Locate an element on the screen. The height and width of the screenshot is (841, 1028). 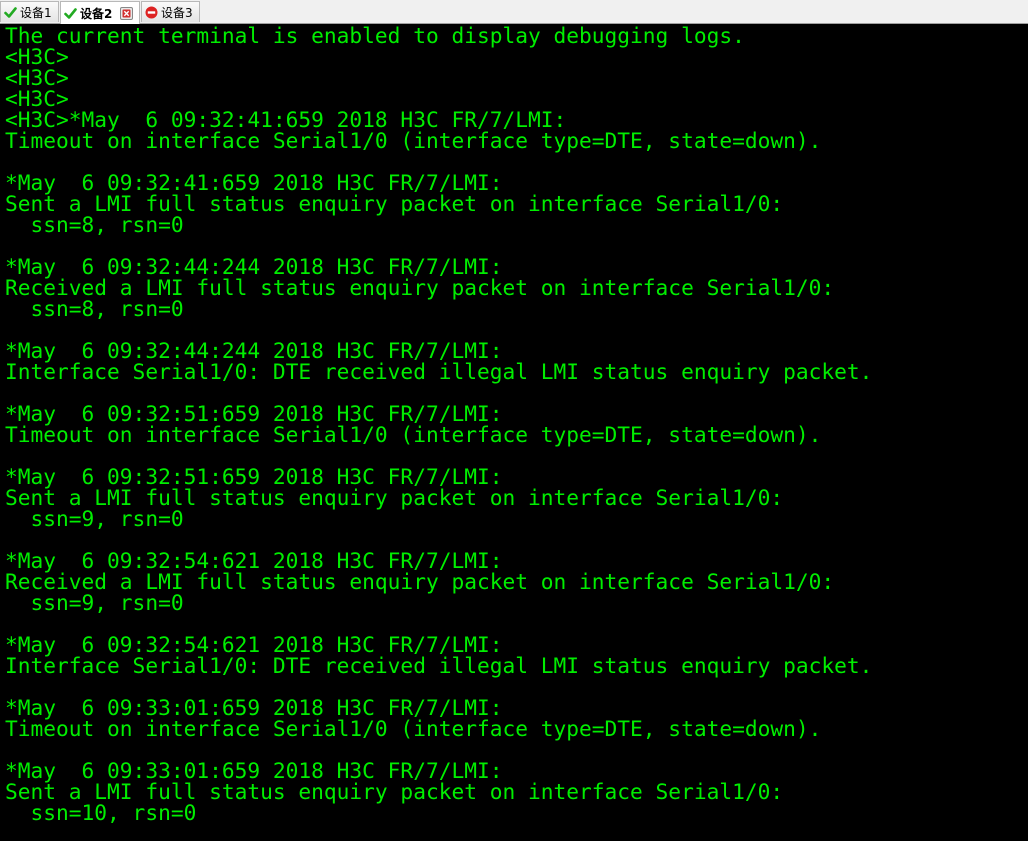
tab-label: 设备1 is located at coordinates (36, 12).